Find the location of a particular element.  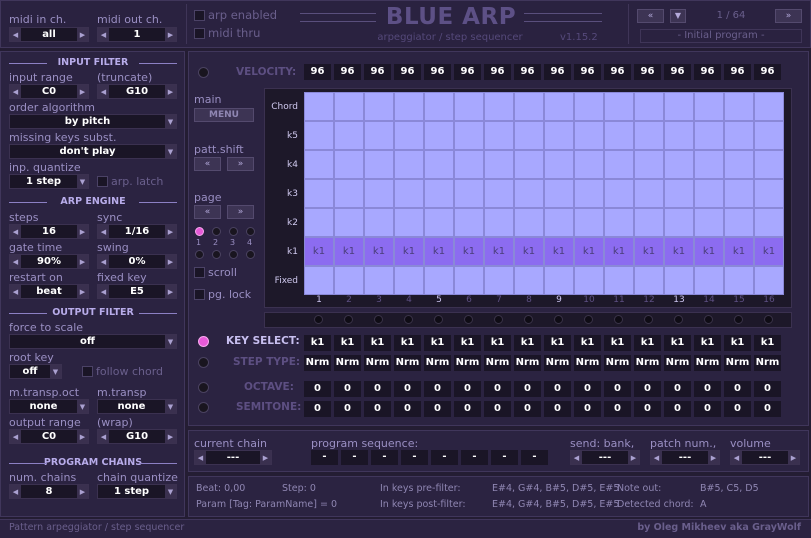

semitone-led is located at coordinates (203, 407).